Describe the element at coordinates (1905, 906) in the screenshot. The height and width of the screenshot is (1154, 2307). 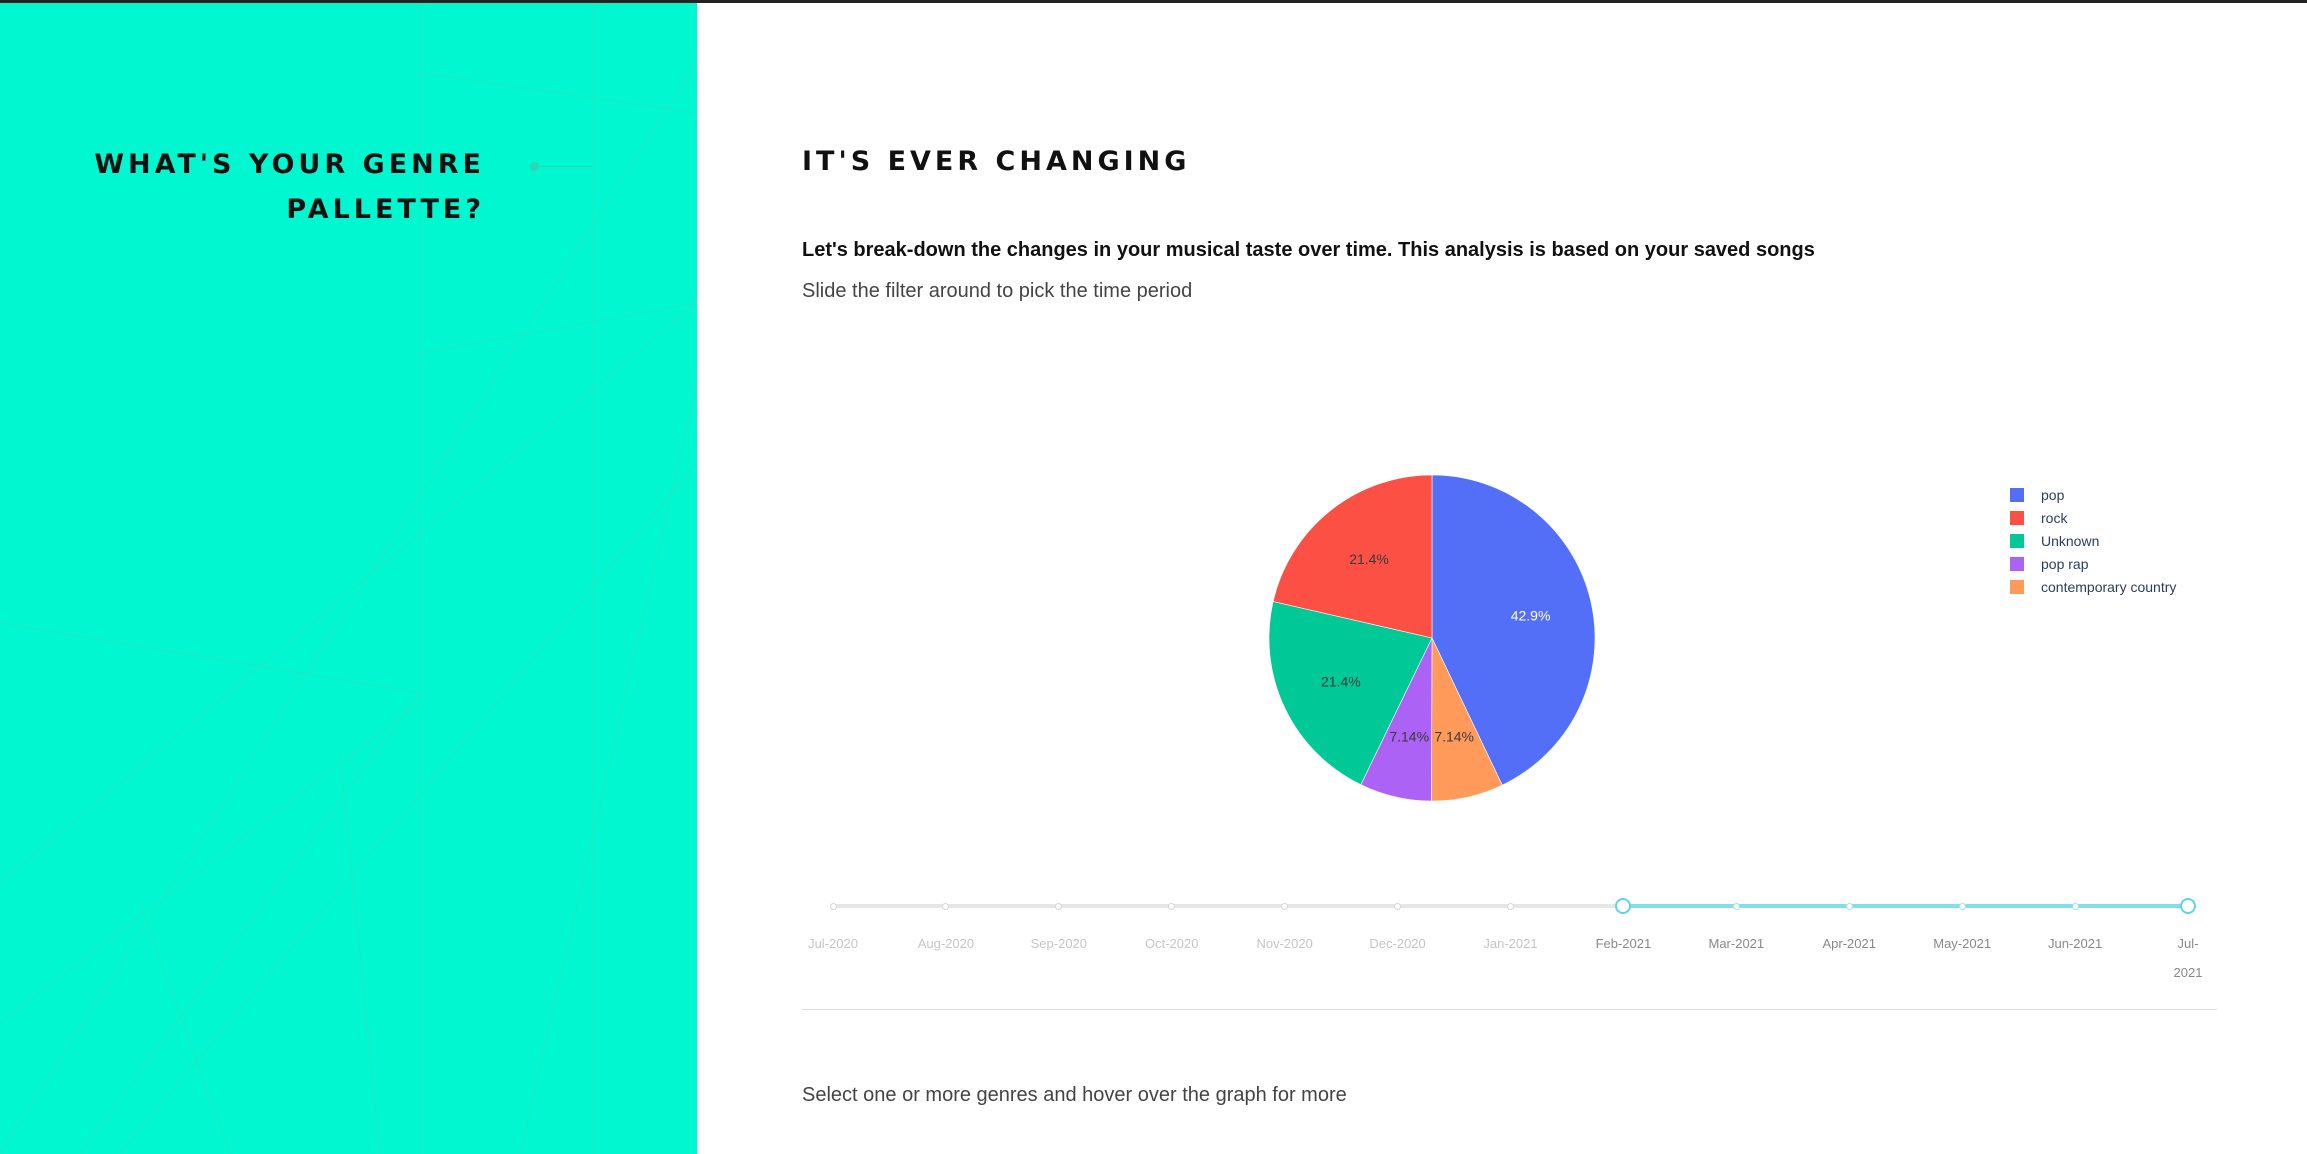
I see `slider-selected-range` at that location.